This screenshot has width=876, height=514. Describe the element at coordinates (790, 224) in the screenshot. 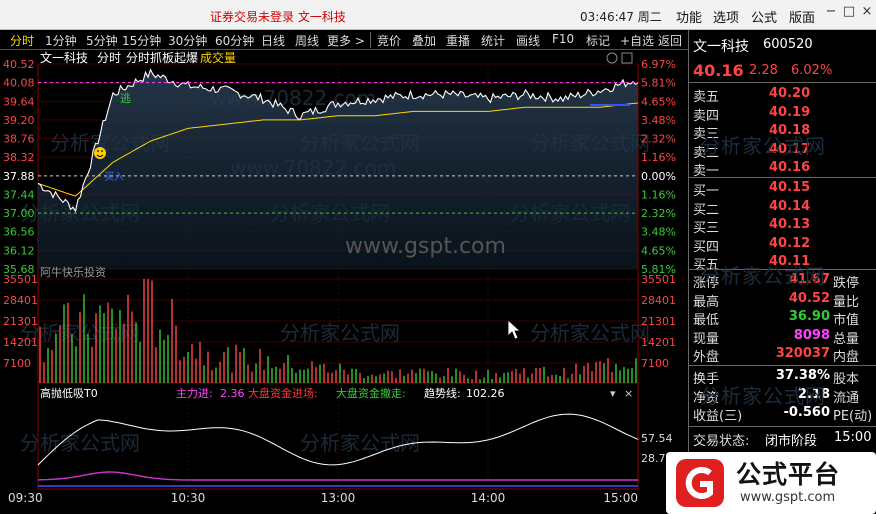

I see `bid-price: 40.13` at that location.